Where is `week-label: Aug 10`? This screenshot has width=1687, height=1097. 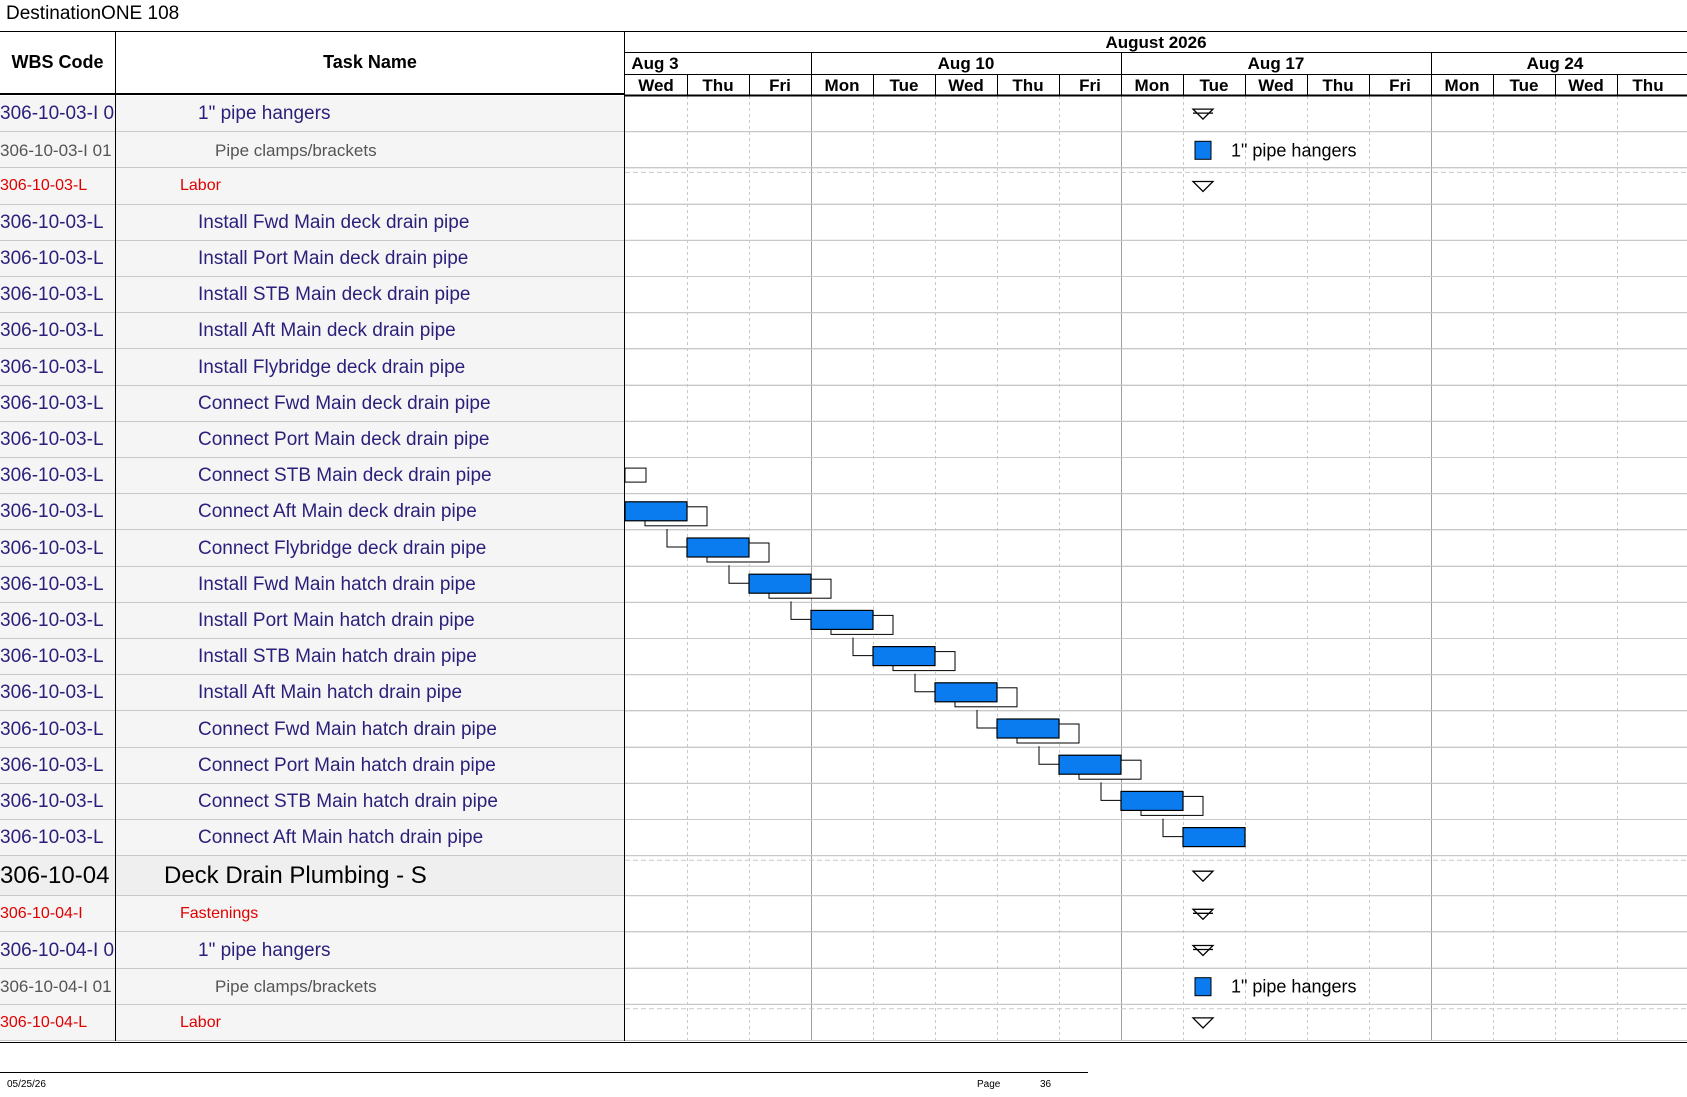 week-label: Aug 10 is located at coordinates (966, 63).